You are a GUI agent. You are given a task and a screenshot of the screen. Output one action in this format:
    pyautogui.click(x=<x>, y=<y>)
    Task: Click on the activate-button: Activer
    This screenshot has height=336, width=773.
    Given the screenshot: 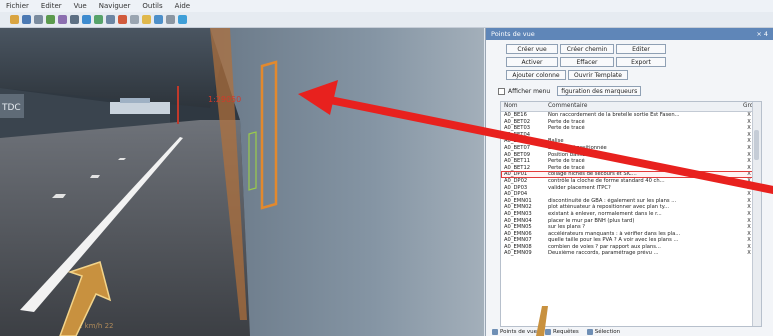 What is the action you would take?
    pyautogui.click(x=532, y=62)
    